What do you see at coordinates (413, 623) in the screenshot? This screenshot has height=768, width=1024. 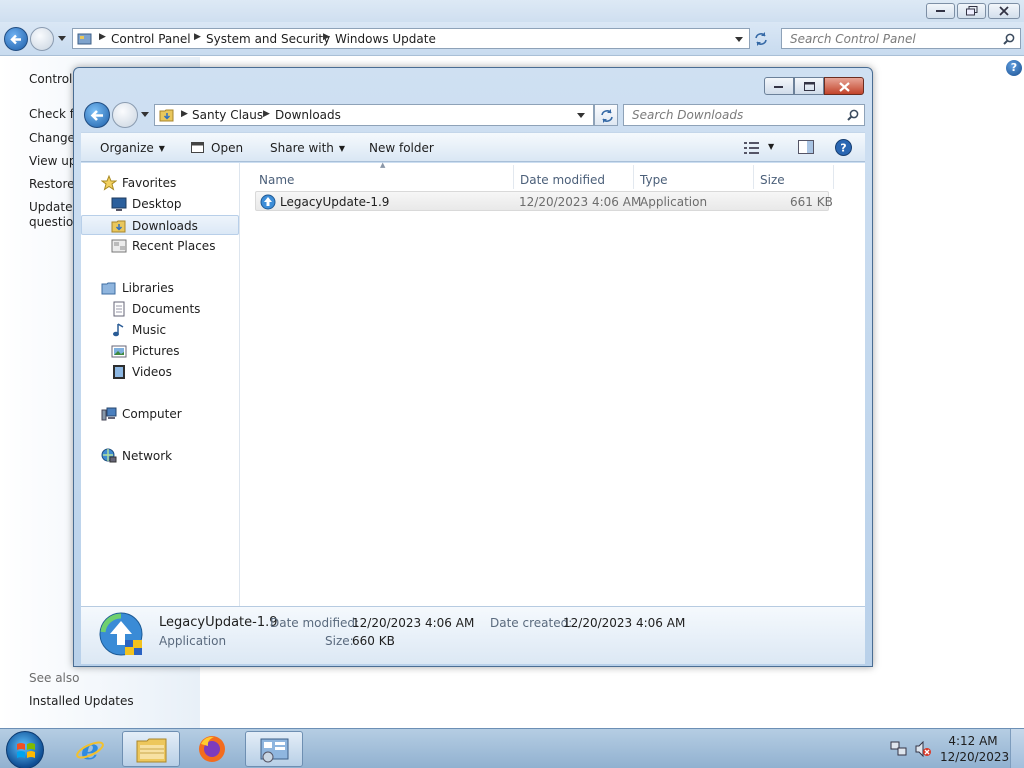 I see `details-date-modified: 12/20/2023 4:06 AM` at bounding box center [413, 623].